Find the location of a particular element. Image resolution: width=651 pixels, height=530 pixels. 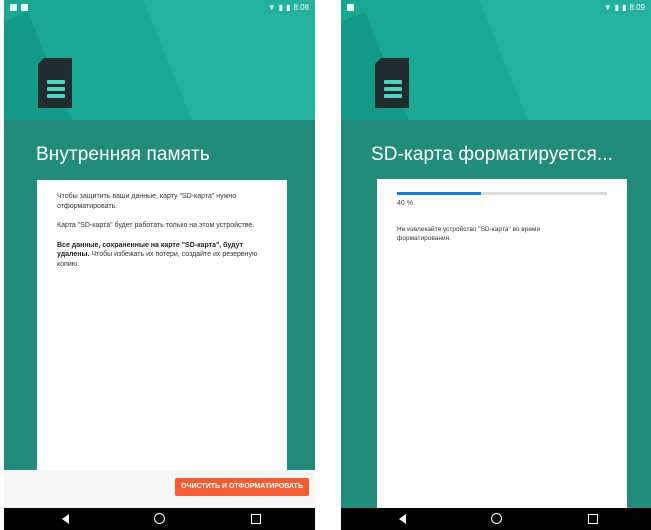

erase-and-format-button: ОЧИСТИТЬ И ОТФОРМАТИРОВАТЬ is located at coordinates (242, 487).